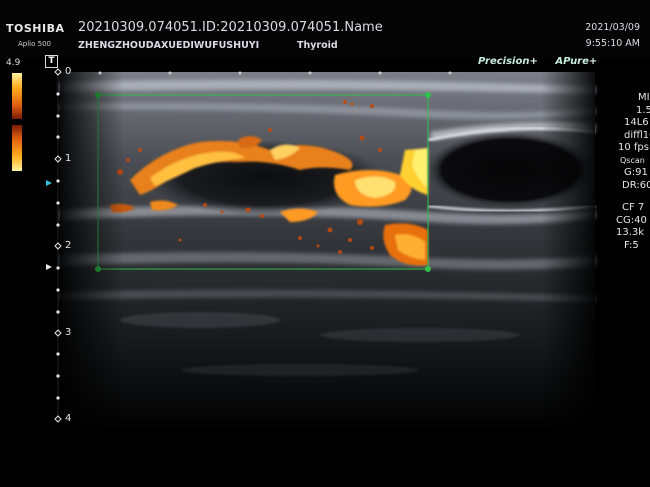  Describe the element at coordinates (68, 418) in the screenshot. I see `depth-label-4: 4` at that location.